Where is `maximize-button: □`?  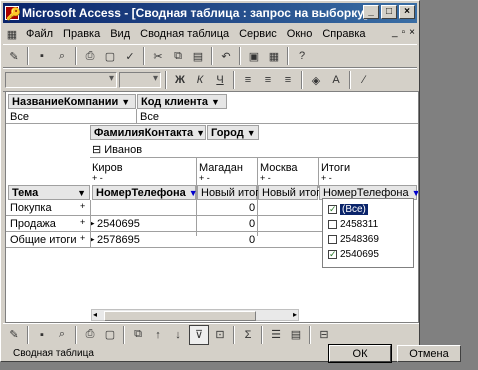
maximize-button: □ is located at coordinates (389, 12).